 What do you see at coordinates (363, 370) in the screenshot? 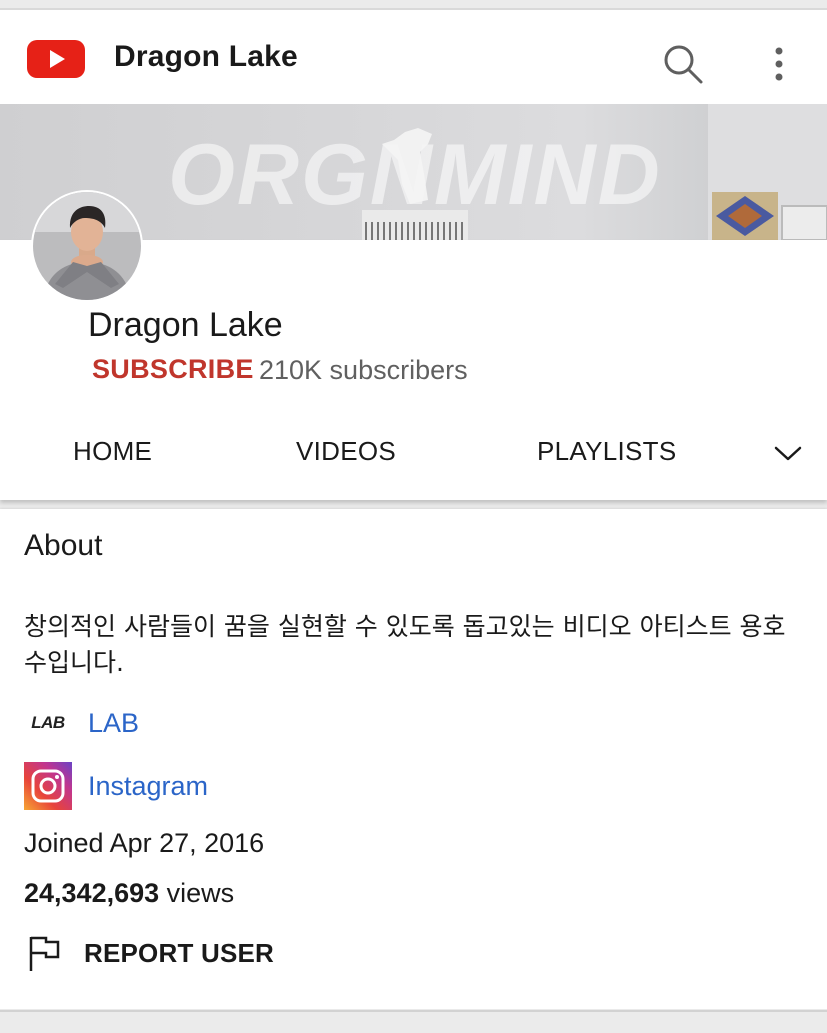
I see `subscriber-count: 210K subscribers` at bounding box center [363, 370].